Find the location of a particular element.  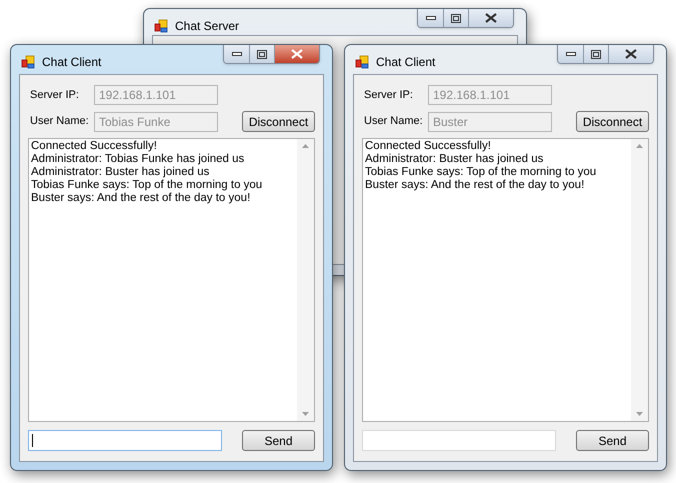

window-title: Chat Server is located at coordinates (207, 26).